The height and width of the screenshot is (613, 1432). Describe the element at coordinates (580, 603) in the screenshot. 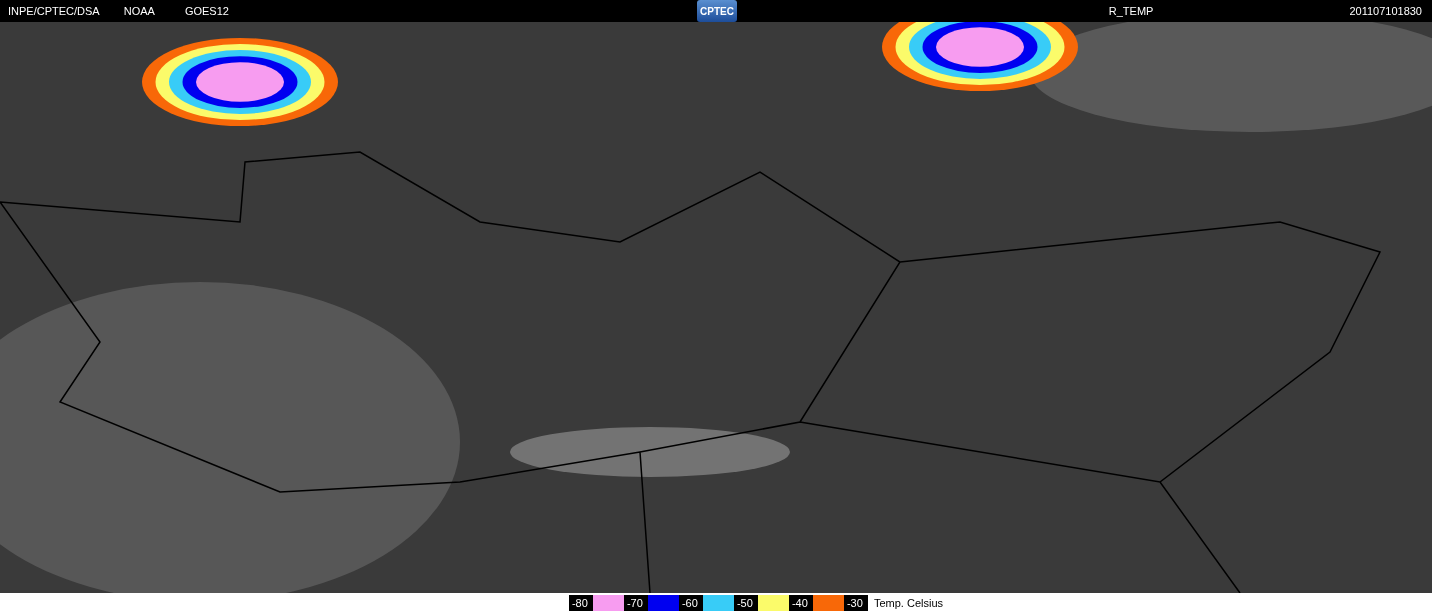

I see `legend-value: -80` at that location.